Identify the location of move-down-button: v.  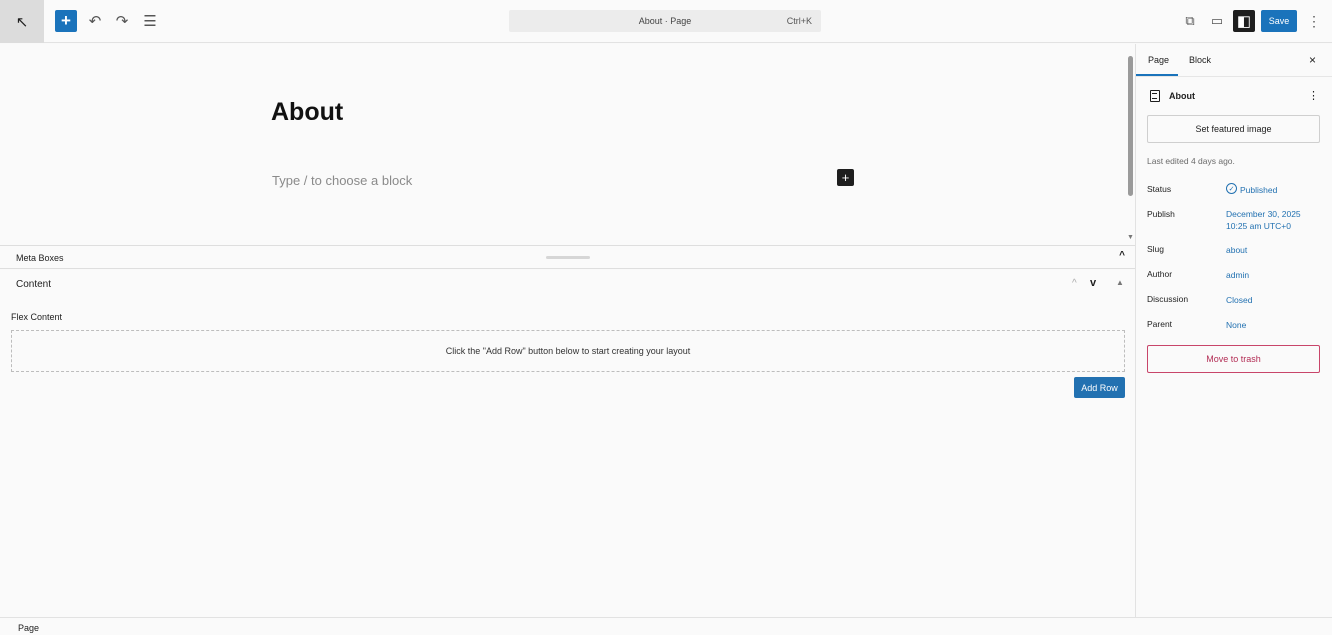
(1093, 283).